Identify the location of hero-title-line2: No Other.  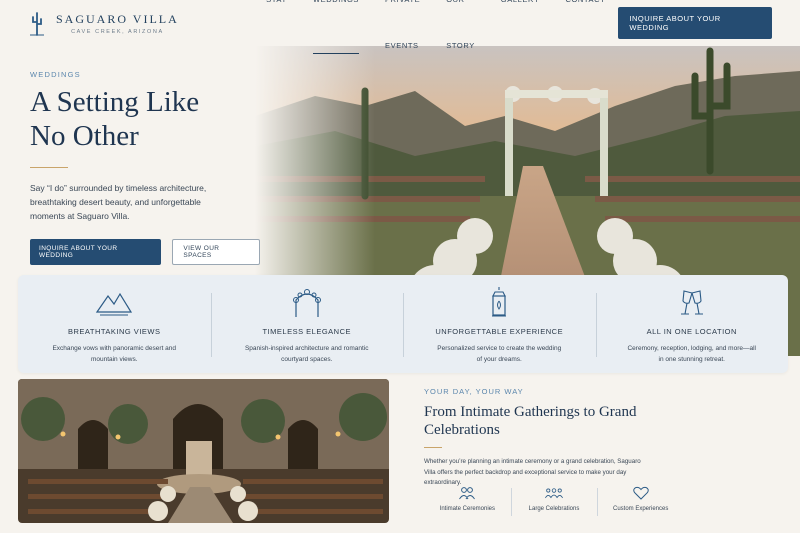
(84, 136).